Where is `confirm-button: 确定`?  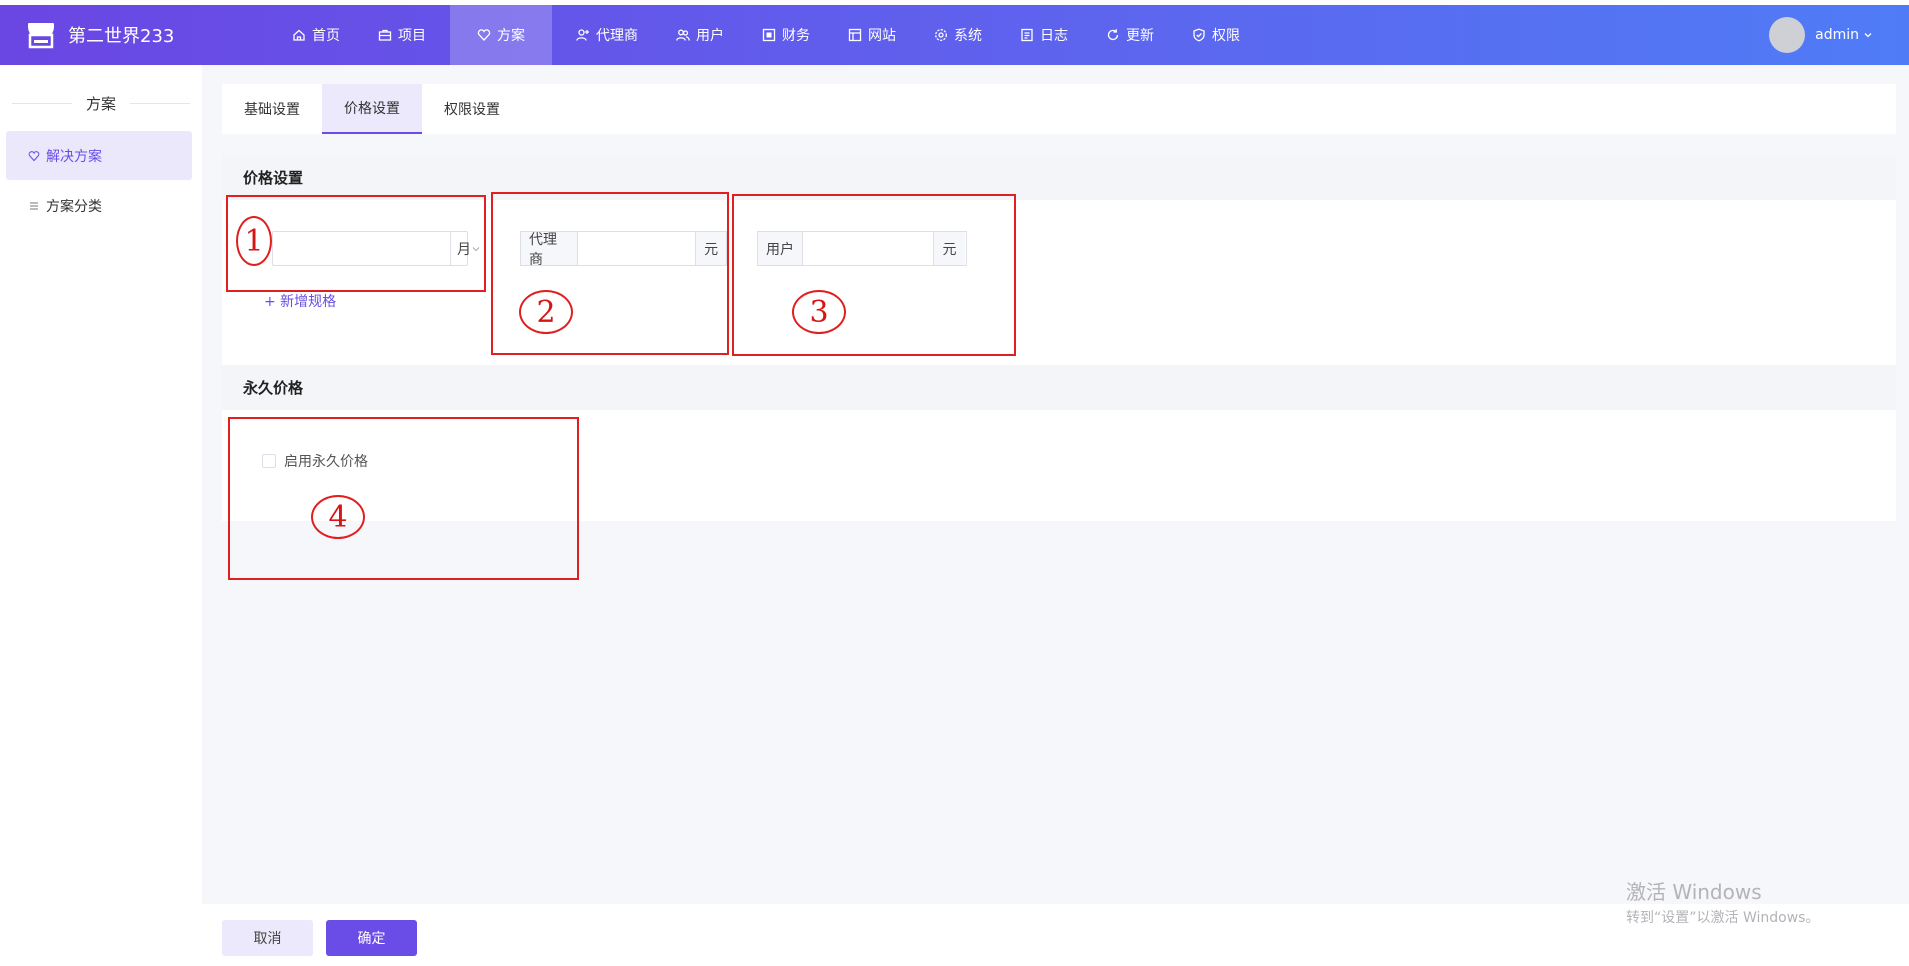
confirm-button: 确定 is located at coordinates (371, 938).